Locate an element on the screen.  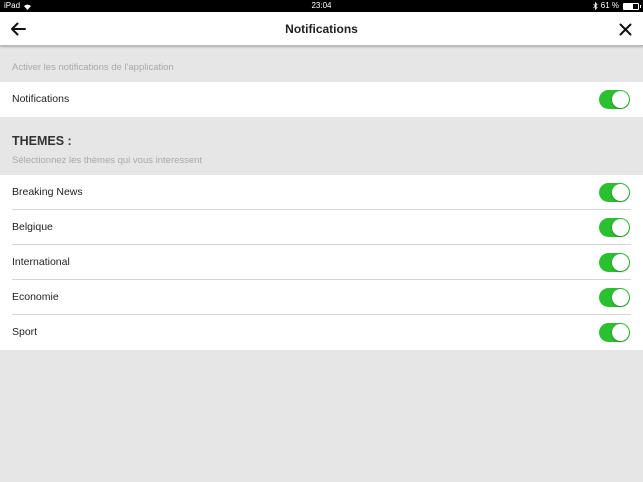
theme-row-belgique: Belgique is located at coordinates (321, 227).